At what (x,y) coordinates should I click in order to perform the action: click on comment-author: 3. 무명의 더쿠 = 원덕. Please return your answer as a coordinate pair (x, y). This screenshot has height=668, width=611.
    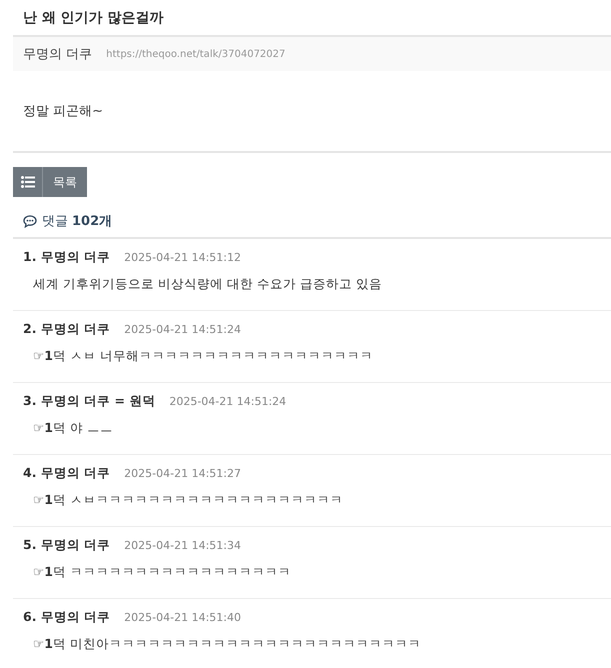
    Looking at the image, I should click on (89, 401).